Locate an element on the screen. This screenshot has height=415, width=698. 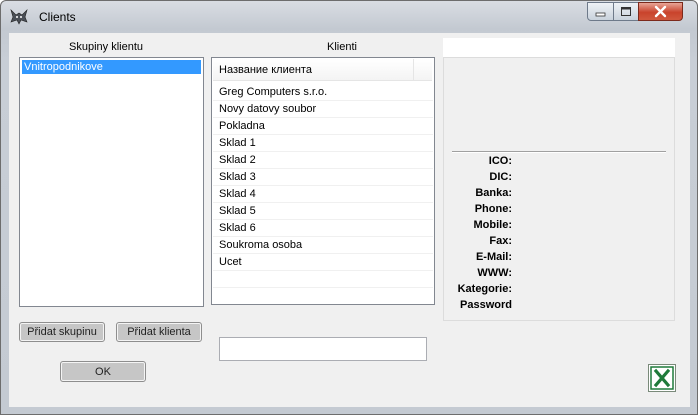
client-row-4: Sklad 2 is located at coordinates (323, 160).